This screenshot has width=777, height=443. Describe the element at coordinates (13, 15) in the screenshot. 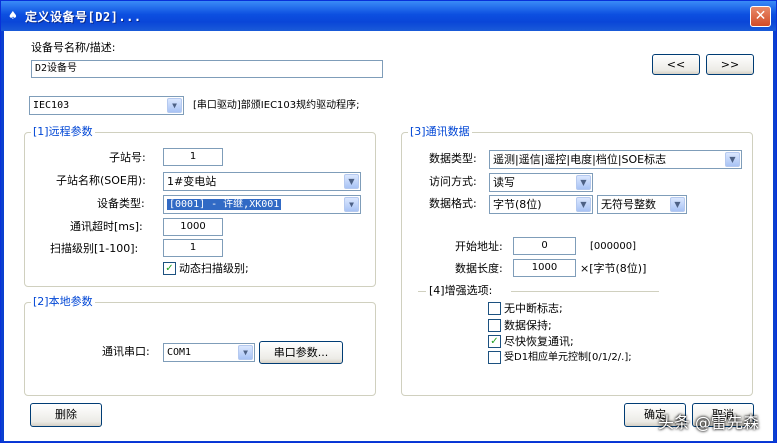

I see `device-icon: ♠` at that location.